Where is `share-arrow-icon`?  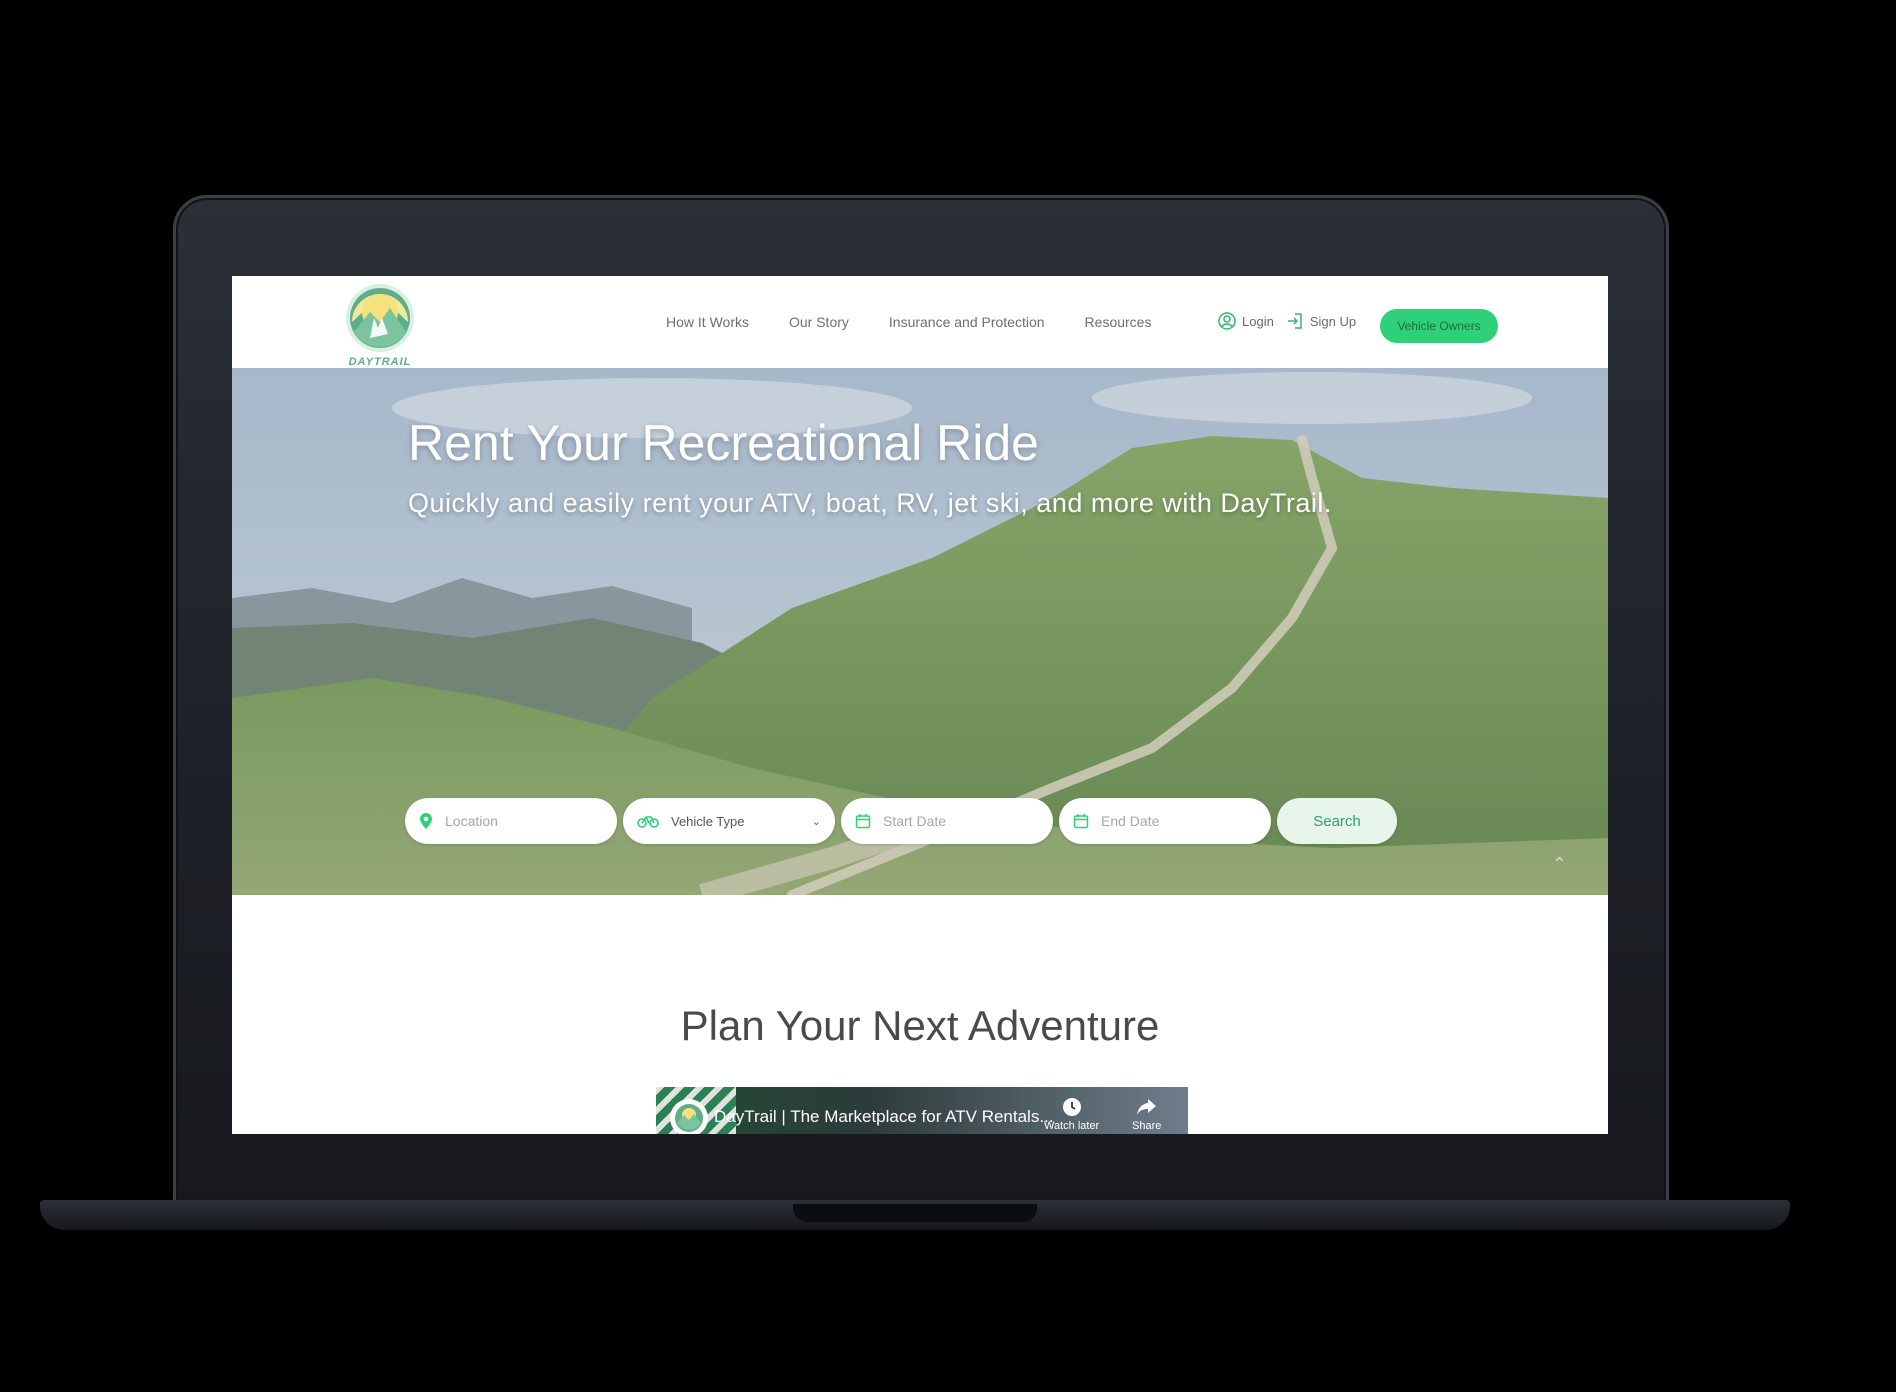
share-arrow-icon is located at coordinates (1146, 1107).